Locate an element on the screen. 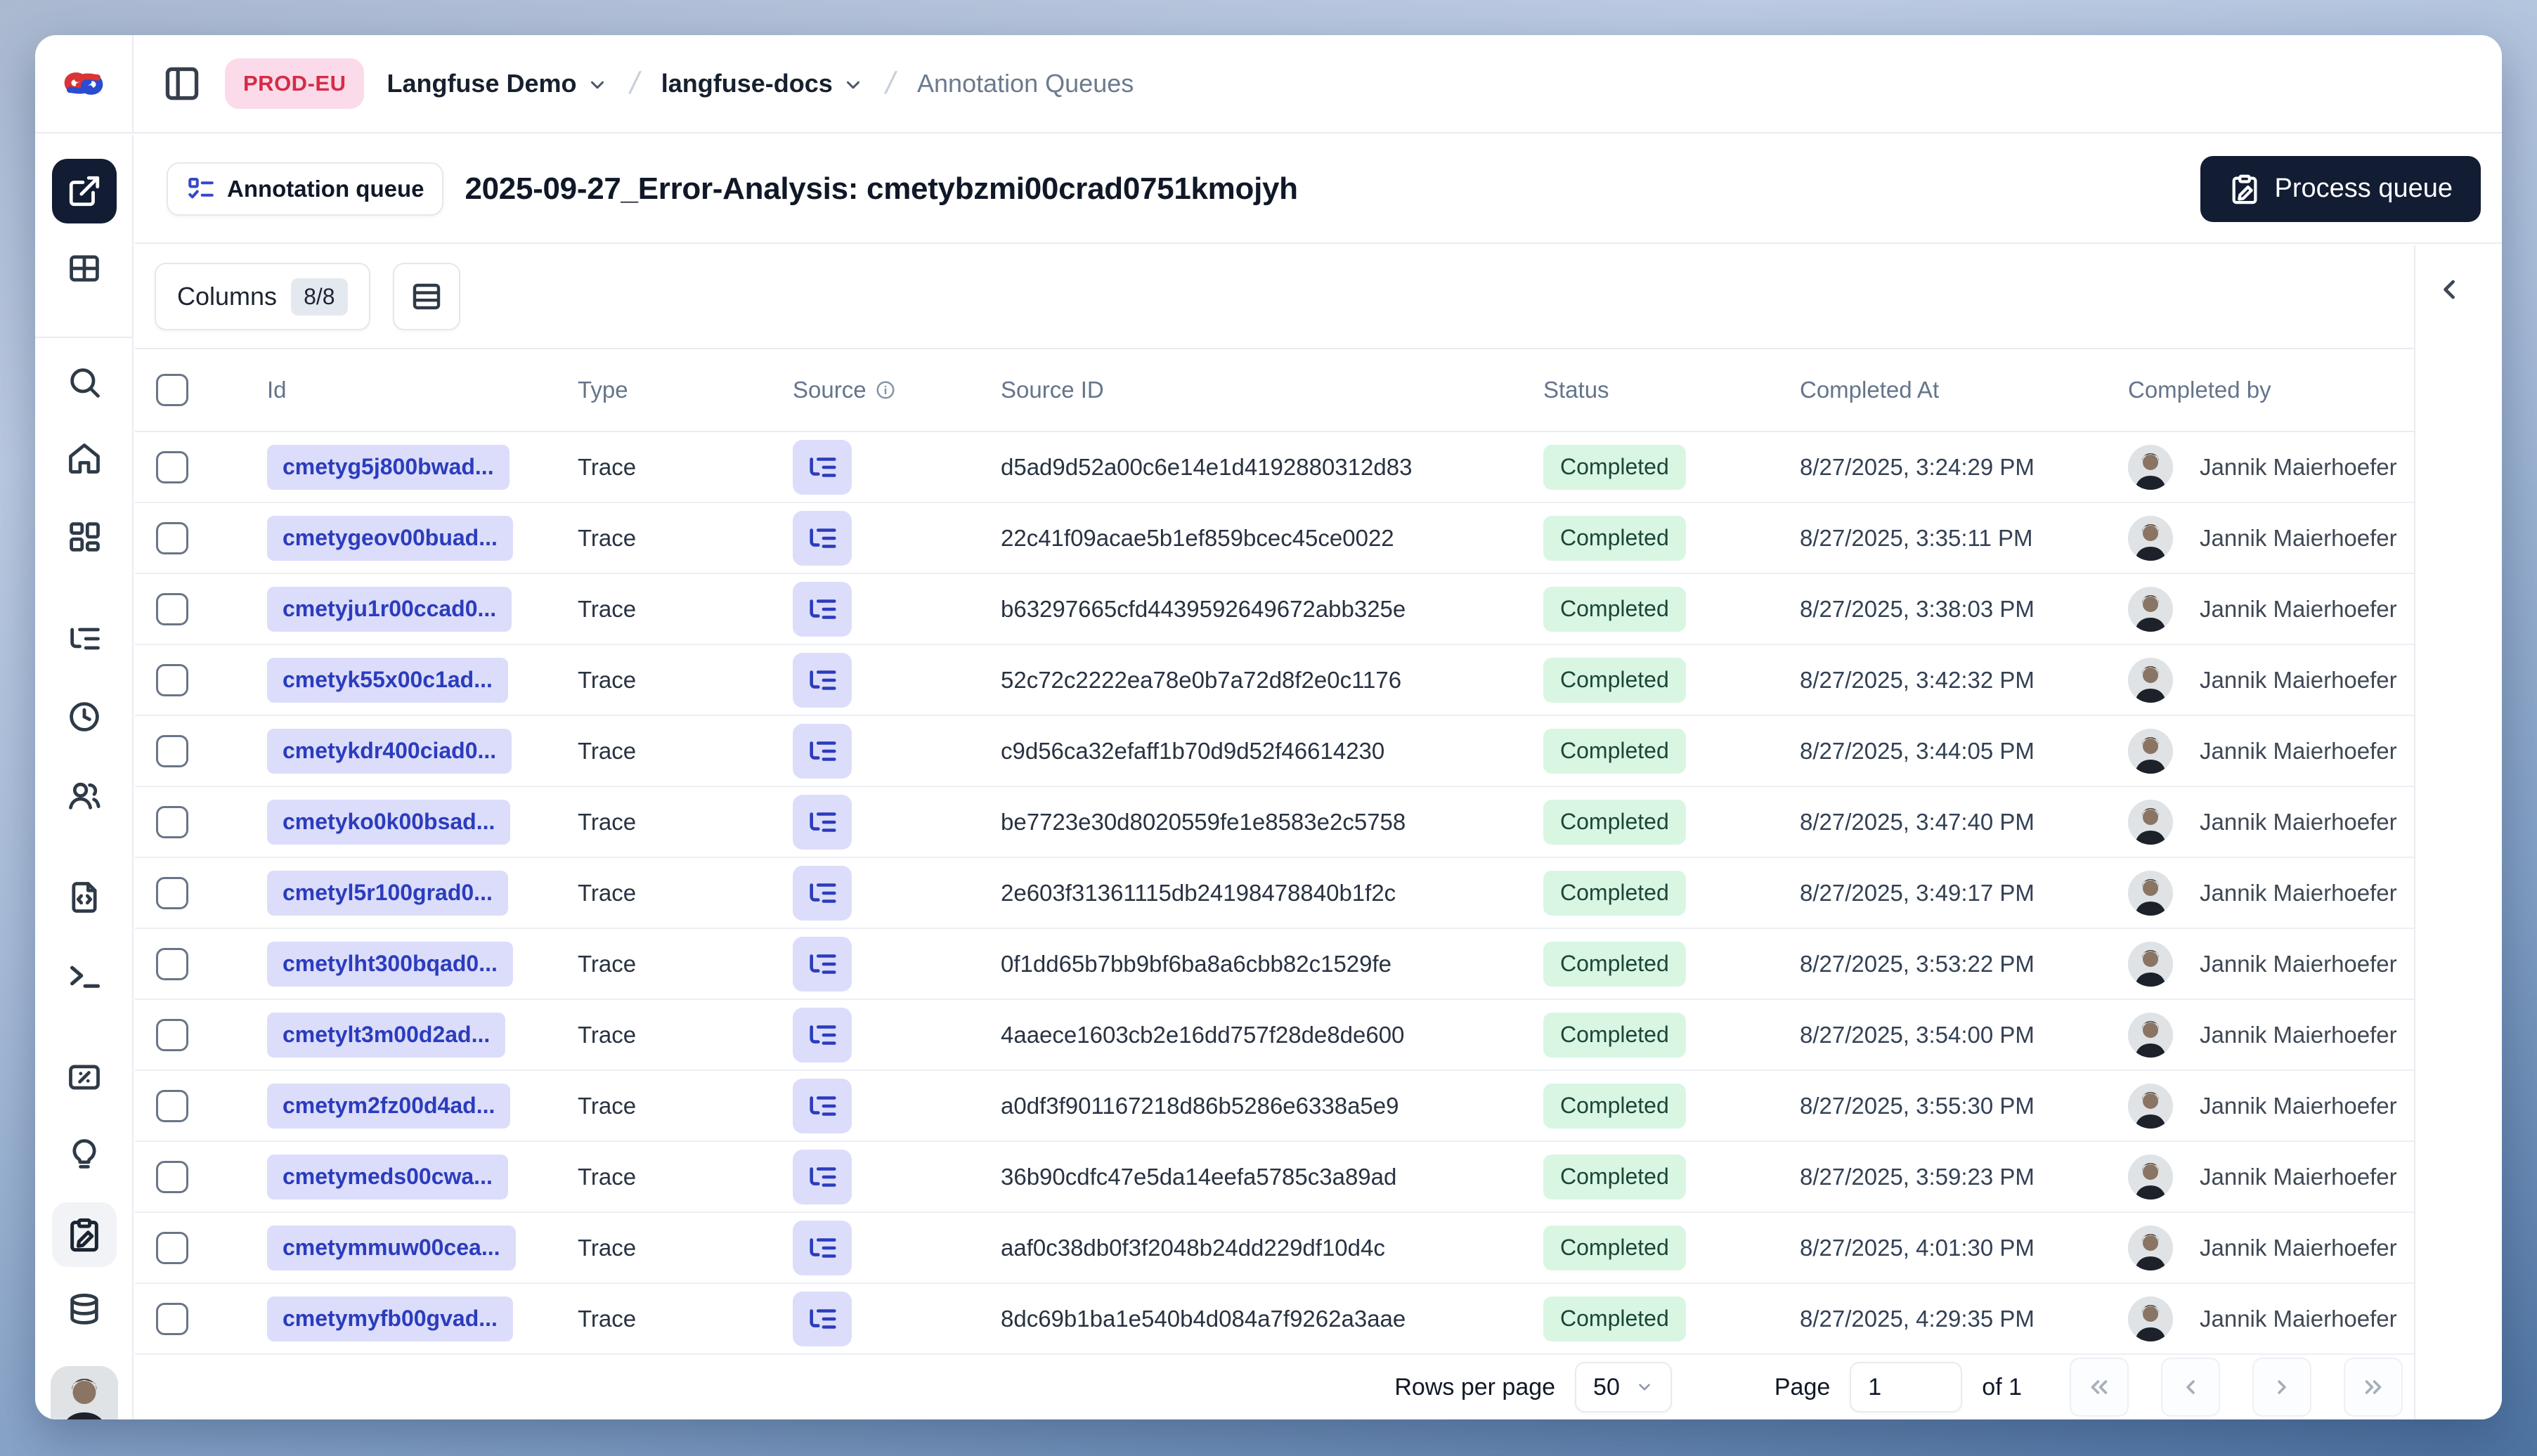 This screenshot has height=1456, width=2537. user-avatar is located at coordinates (84, 1393).